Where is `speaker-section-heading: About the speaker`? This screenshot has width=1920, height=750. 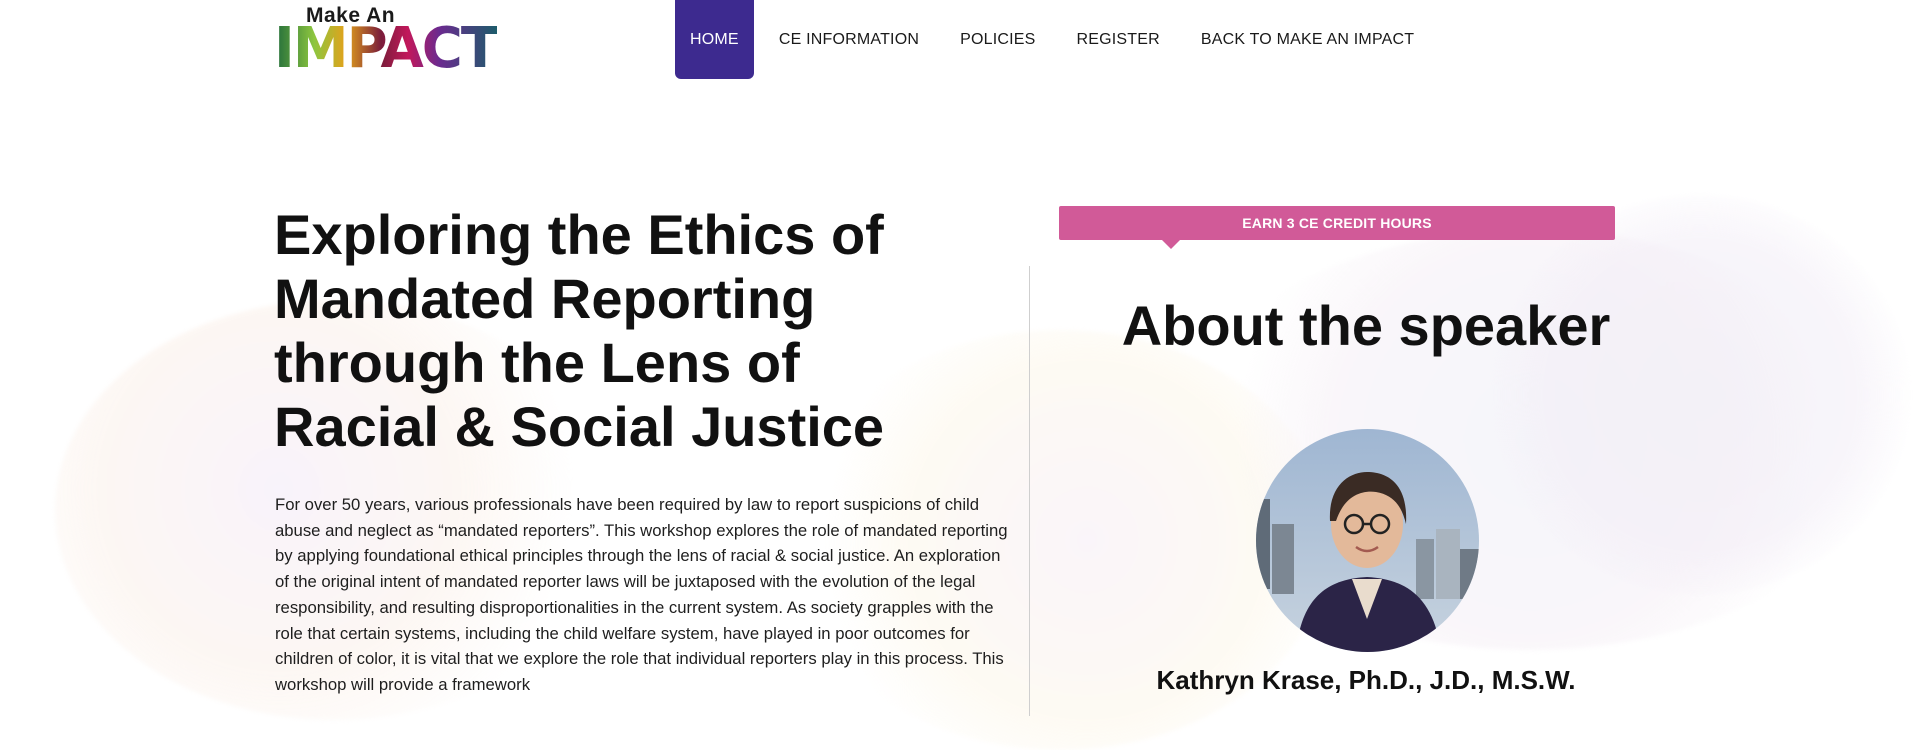 speaker-section-heading: About the speaker is located at coordinates (1366, 325).